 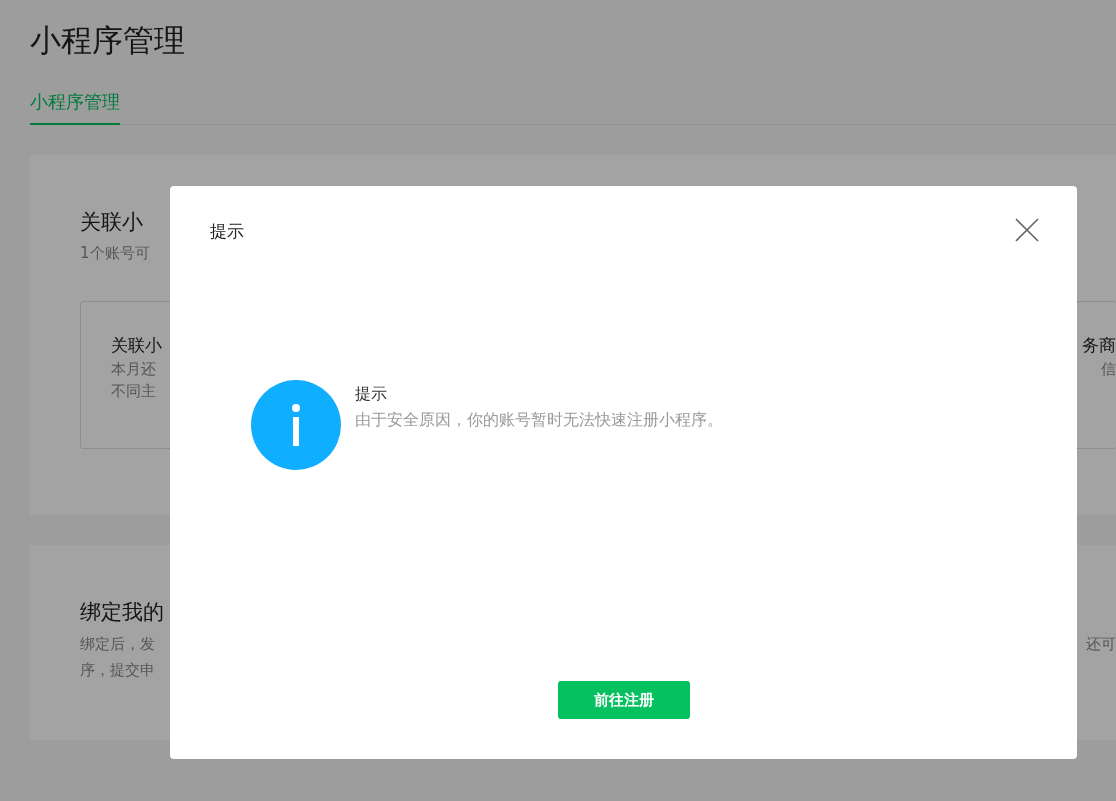 What do you see at coordinates (623, 700) in the screenshot?
I see `register-button: 前往注册` at bounding box center [623, 700].